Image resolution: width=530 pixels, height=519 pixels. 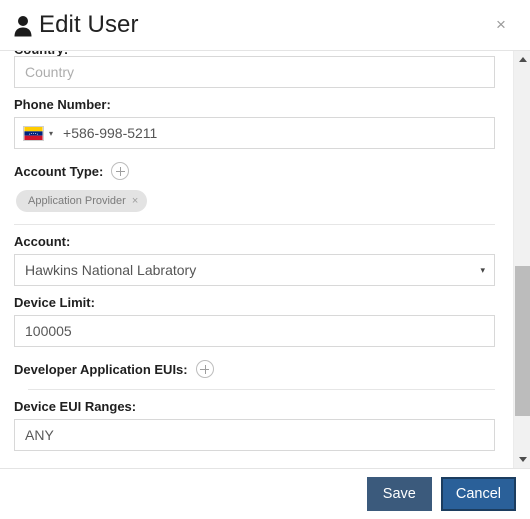 I want to click on account-select-value: Hawkins National Labratory, so click(x=111, y=270).